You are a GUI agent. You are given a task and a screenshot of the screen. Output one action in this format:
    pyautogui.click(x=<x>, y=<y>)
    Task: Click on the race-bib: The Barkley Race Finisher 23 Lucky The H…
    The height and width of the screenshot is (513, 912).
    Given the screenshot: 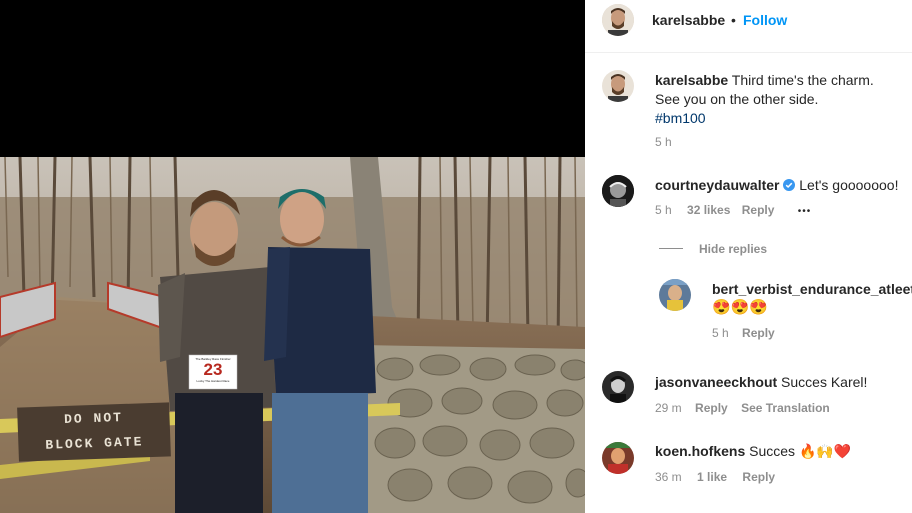 What is the action you would take?
    pyautogui.click(x=213, y=372)
    